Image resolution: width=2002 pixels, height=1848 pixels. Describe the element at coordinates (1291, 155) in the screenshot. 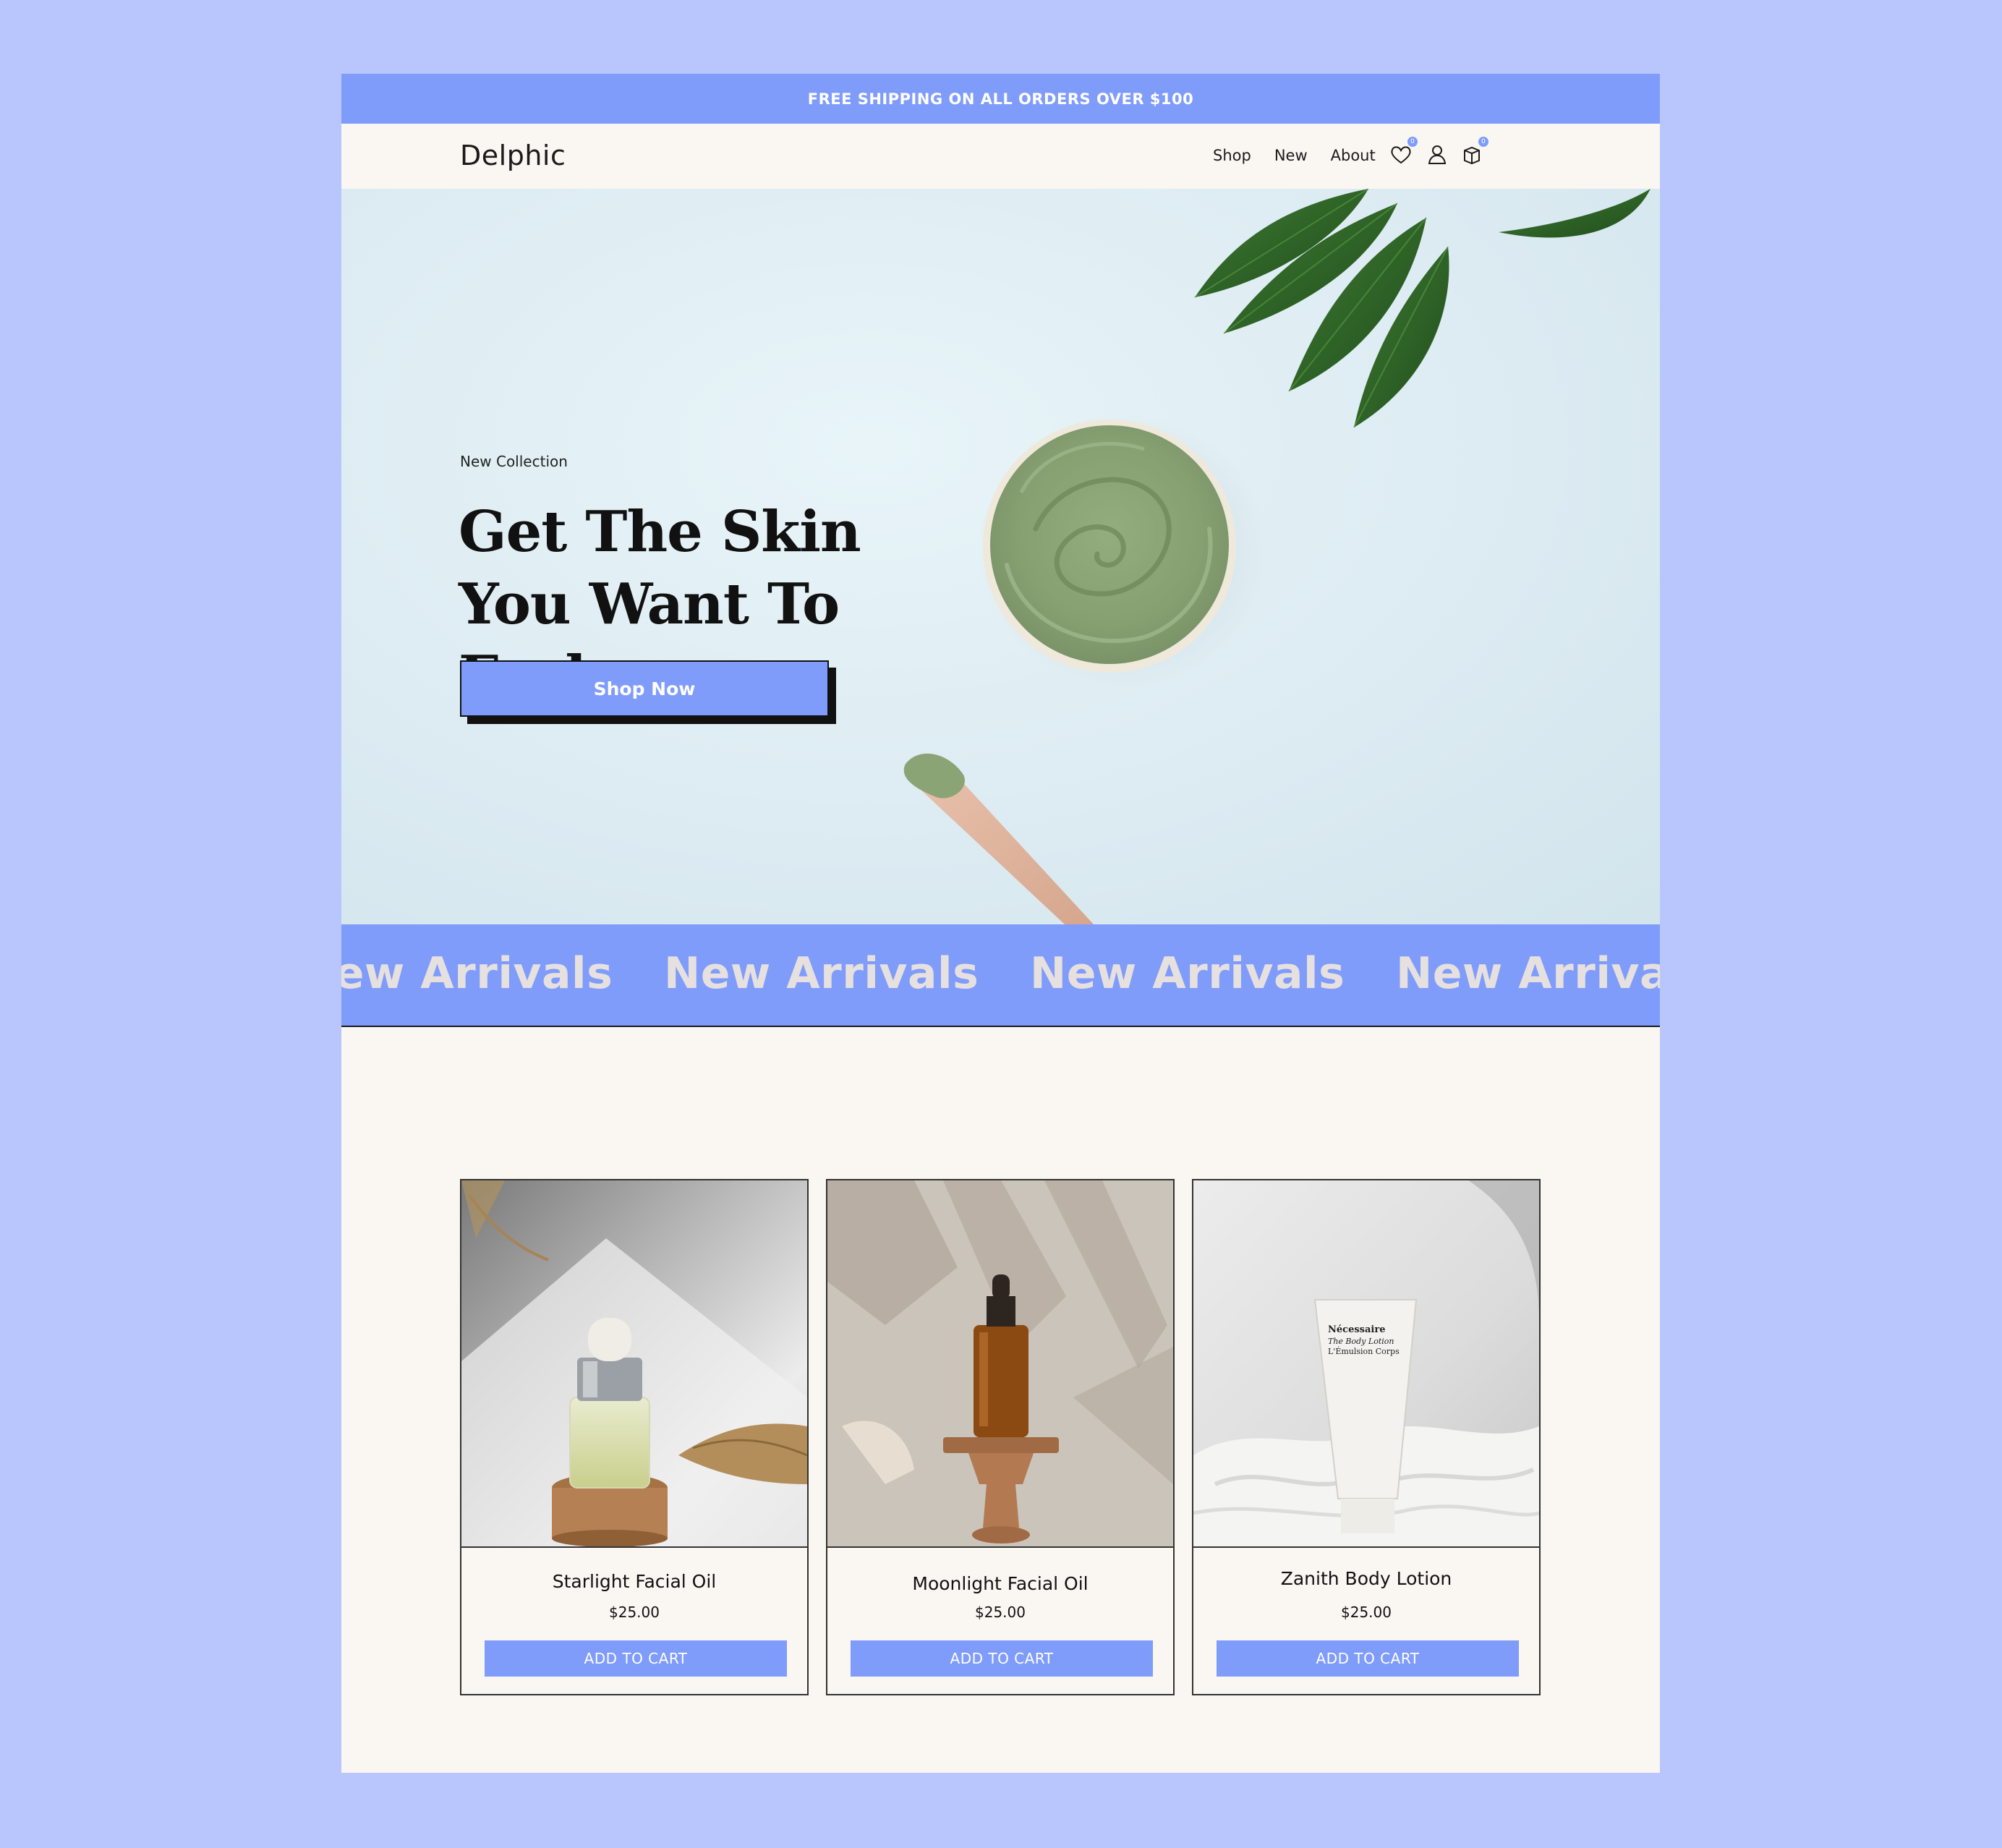

I see `nav-item-new: New` at that location.